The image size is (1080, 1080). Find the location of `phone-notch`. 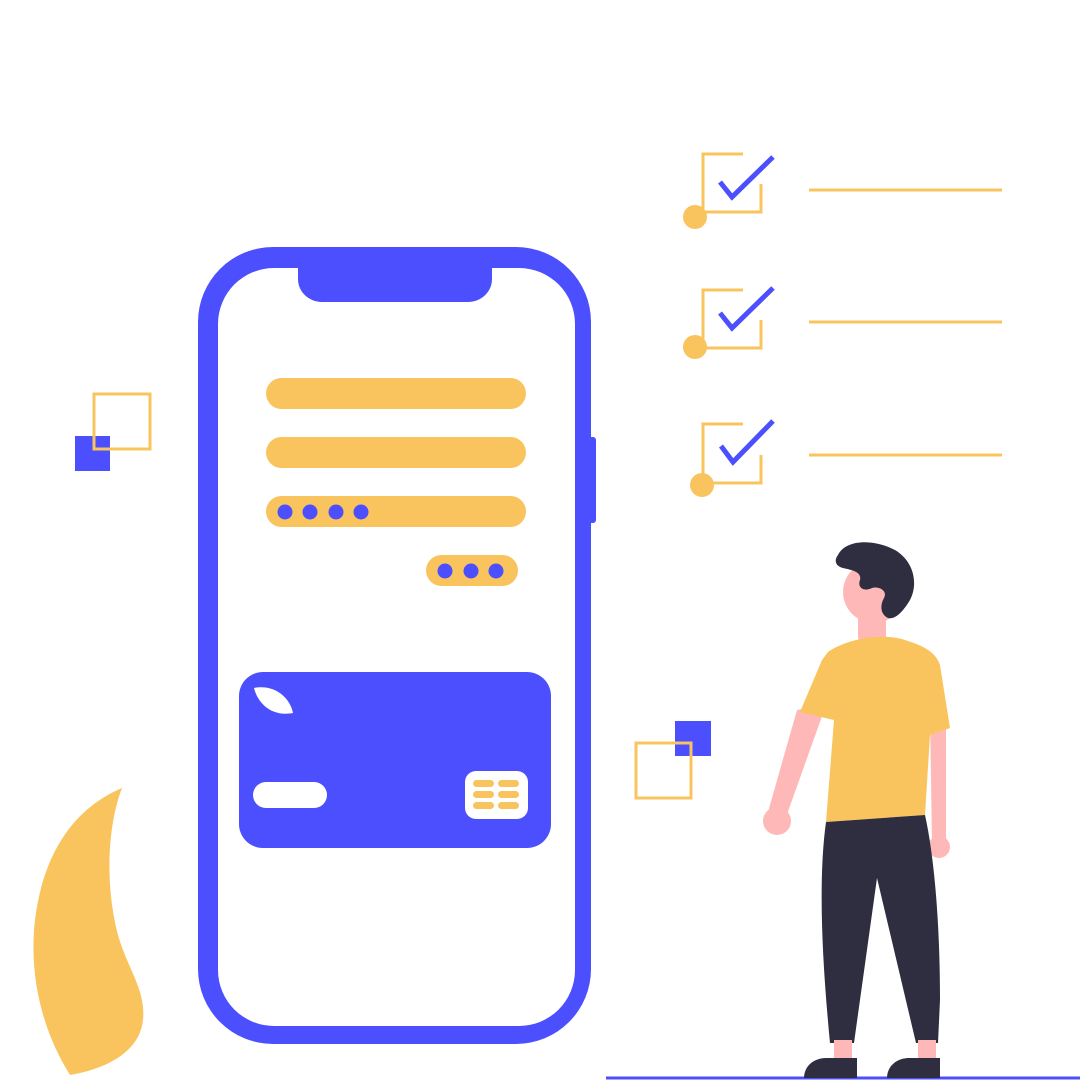

phone-notch is located at coordinates (395, 285).